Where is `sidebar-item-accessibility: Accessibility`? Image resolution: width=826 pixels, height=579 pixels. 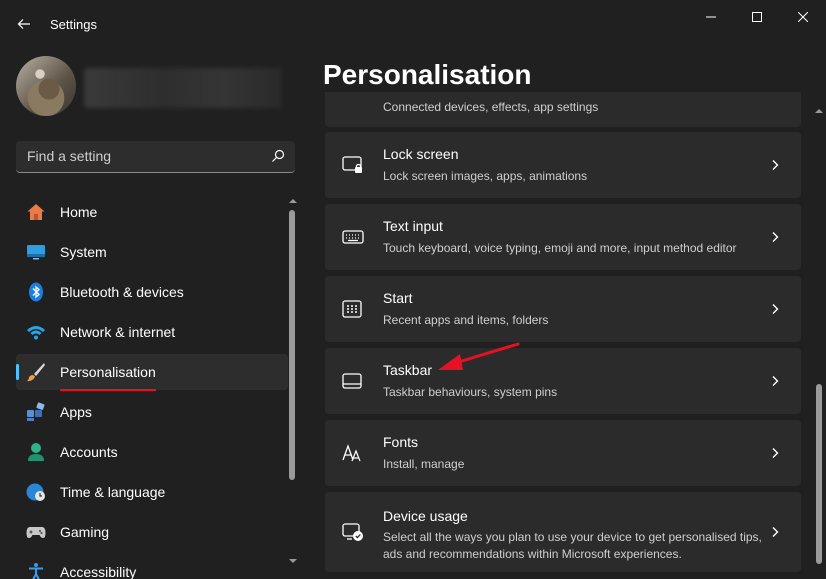 sidebar-item-accessibility: Accessibility is located at coordinates (152, 566).